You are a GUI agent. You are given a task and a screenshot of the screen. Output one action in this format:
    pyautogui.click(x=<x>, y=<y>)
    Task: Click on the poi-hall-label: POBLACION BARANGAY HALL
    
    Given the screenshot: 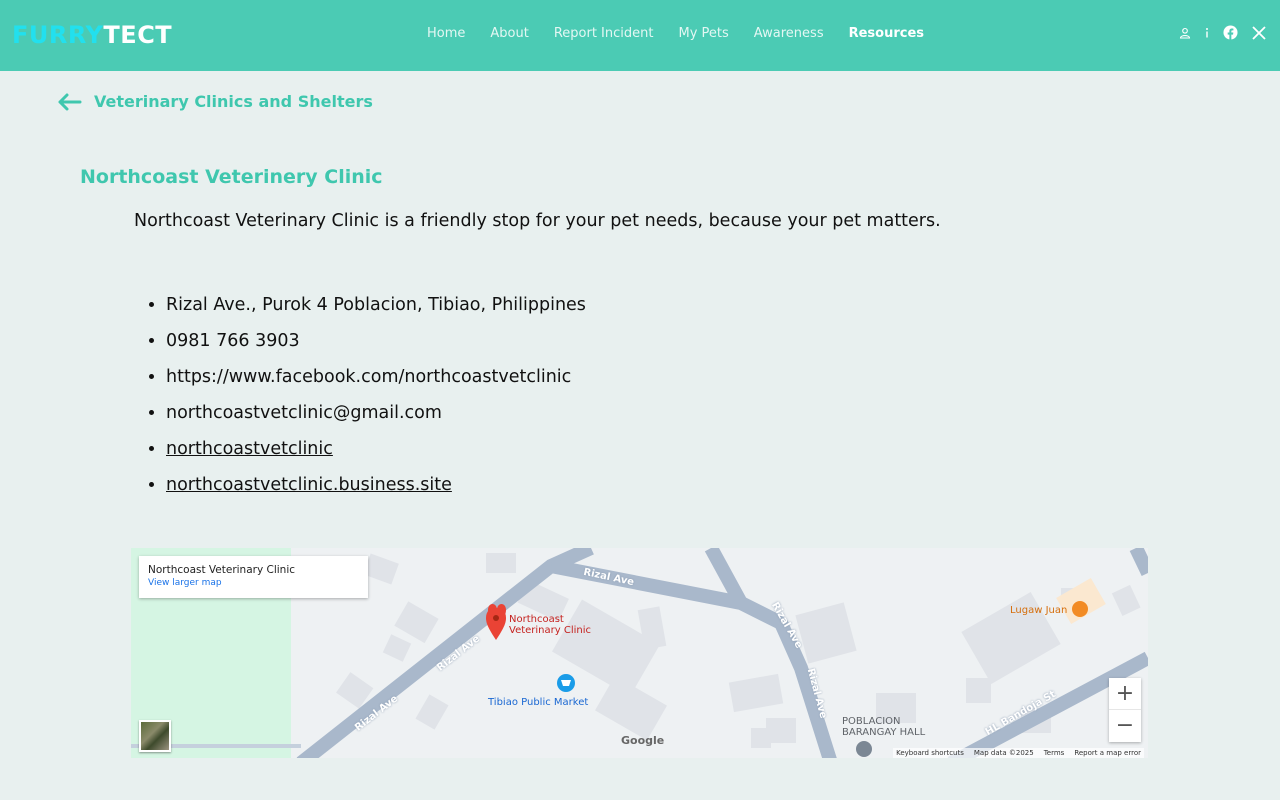 What is the action you would take?
    pyautogui.click(x=883, y=727)
    